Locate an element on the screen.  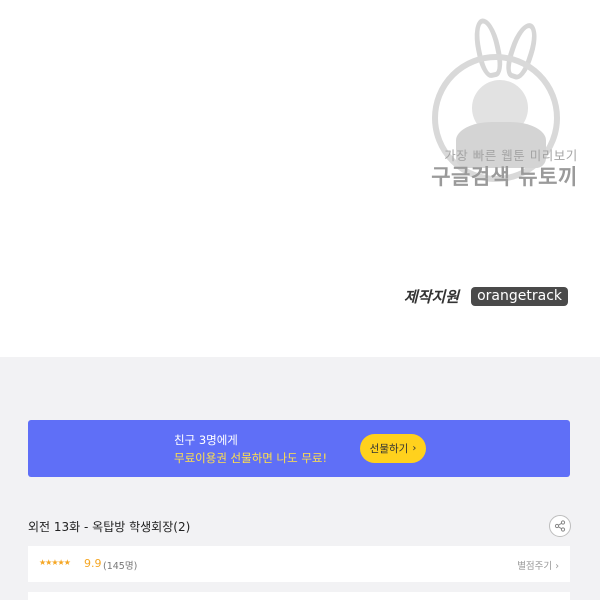
promo-line-2: 무료이용권 선물하면 나도 무료! is located at coordinates (251, 458).